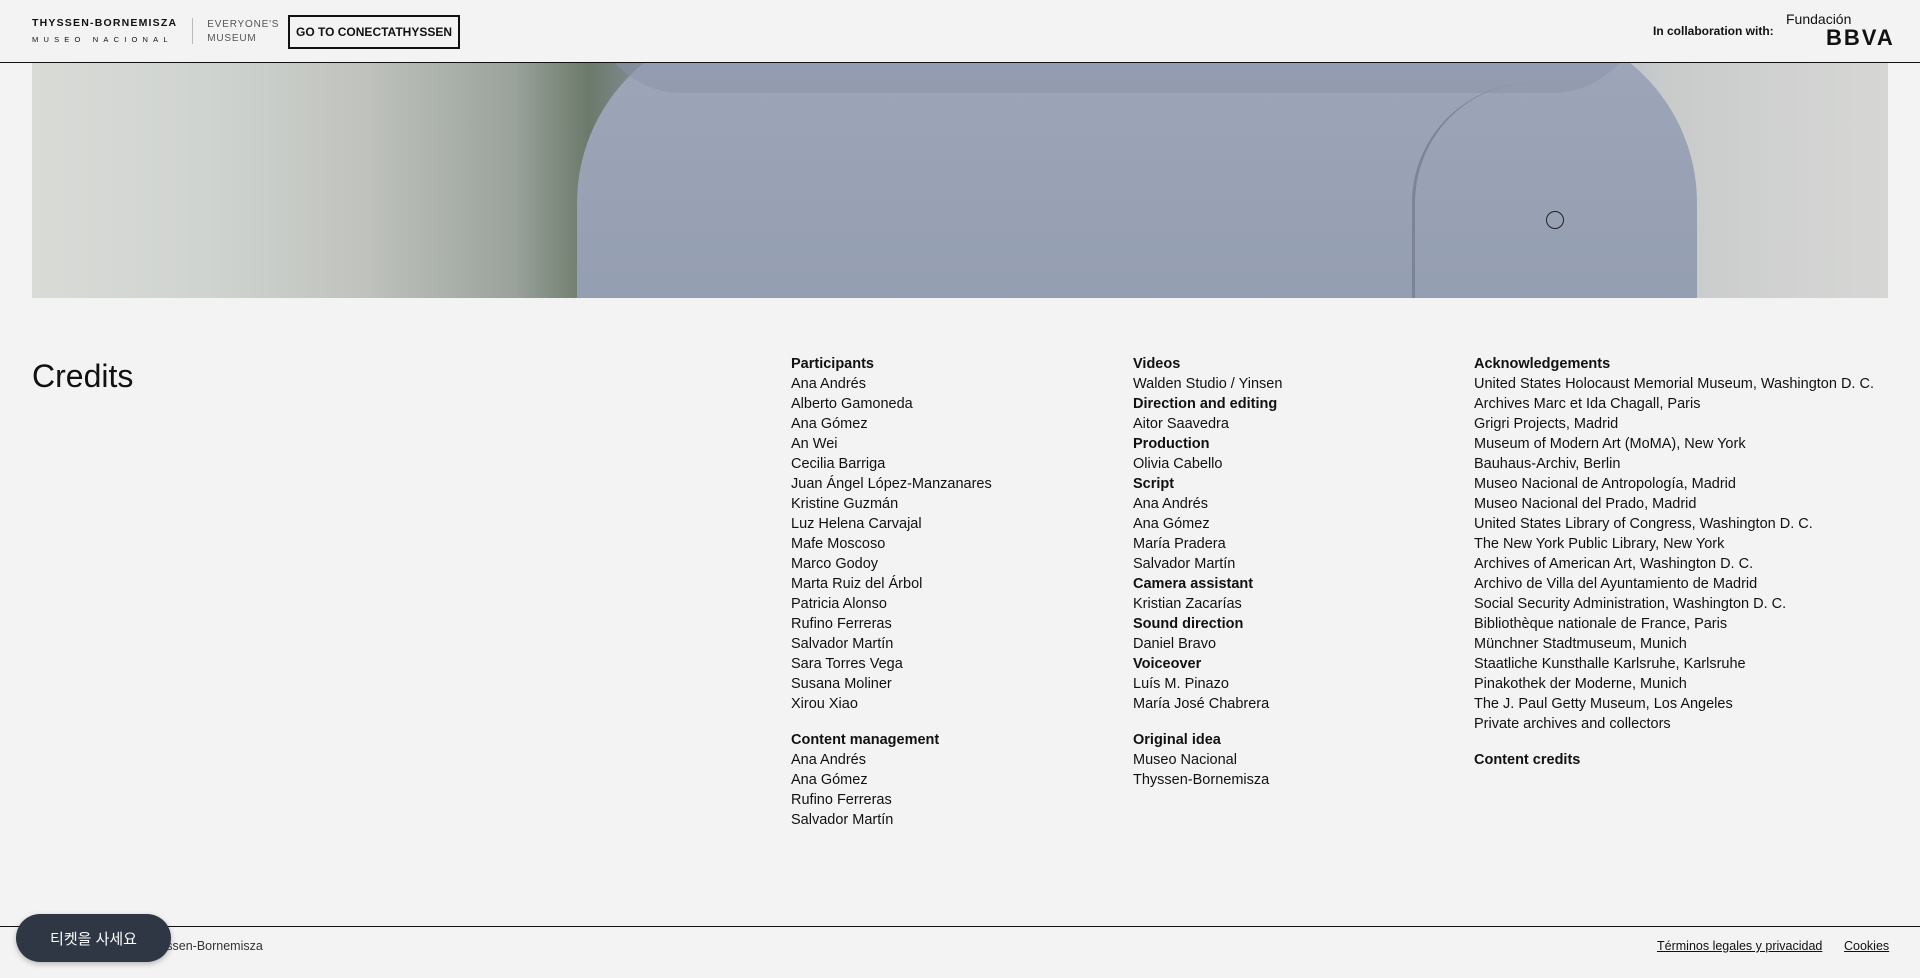  Describe the element at coordinates (1201, 704) in the screenshot. I see `credits-entry: María José Chabrera` at that location.